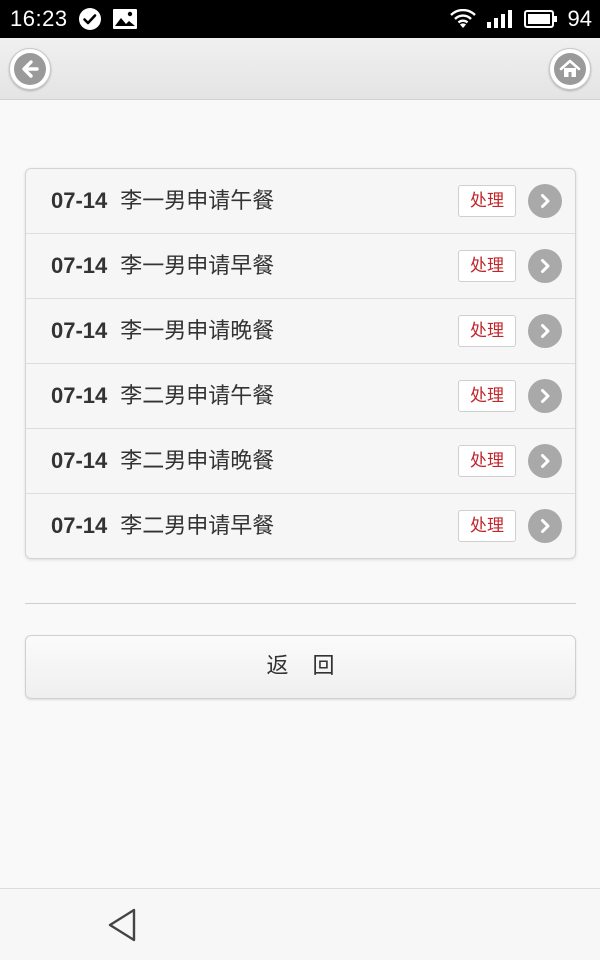 The height and width of the screenshot is (960, 600). I want to click on nav-back-button, so click(122, 925).